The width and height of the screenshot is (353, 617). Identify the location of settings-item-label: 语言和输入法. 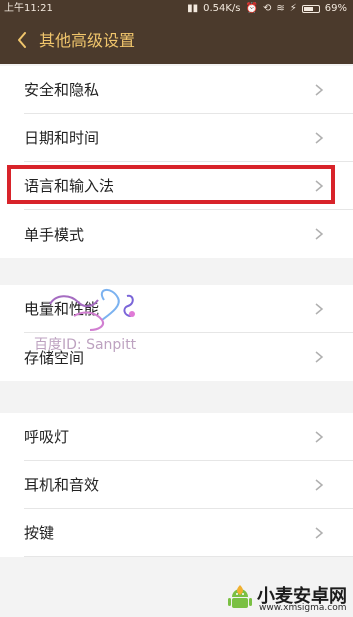
(69, 186).